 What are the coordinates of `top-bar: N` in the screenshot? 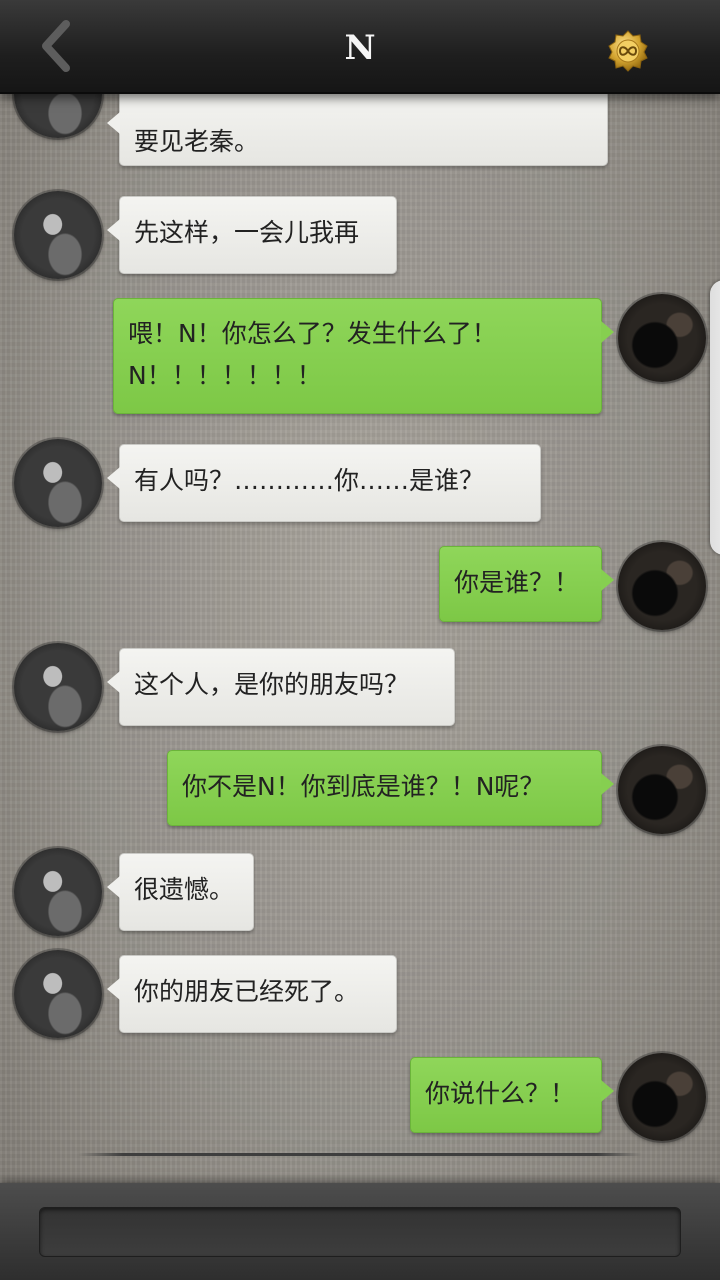 It's located at (360, 47).